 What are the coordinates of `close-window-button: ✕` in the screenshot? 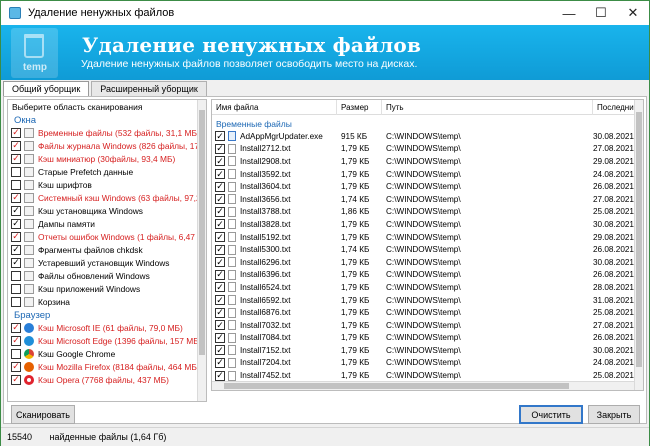 It's located at (633, 13).